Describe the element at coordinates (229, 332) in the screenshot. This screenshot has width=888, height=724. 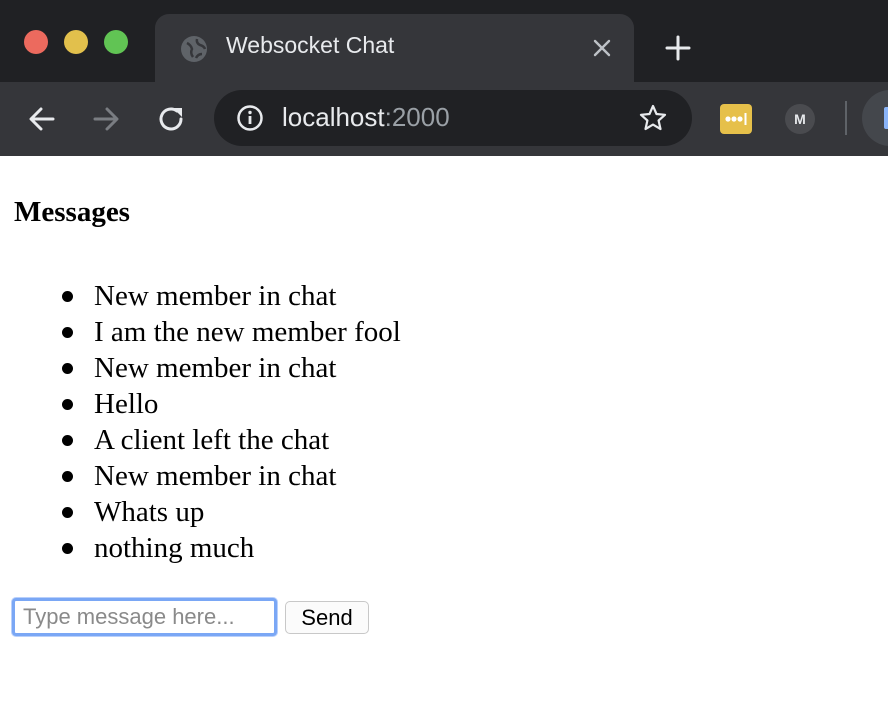
I see `list-item: I am the new member fool` at that location.